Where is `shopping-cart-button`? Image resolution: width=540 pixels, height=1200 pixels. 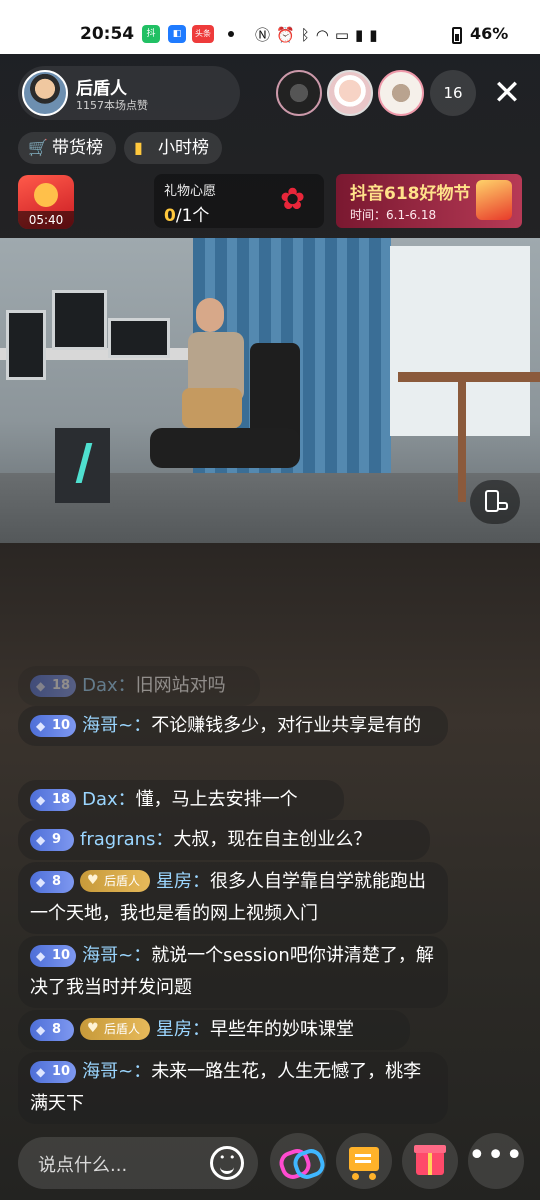 shopping-cart-button is located at coordinates (364, 1161).